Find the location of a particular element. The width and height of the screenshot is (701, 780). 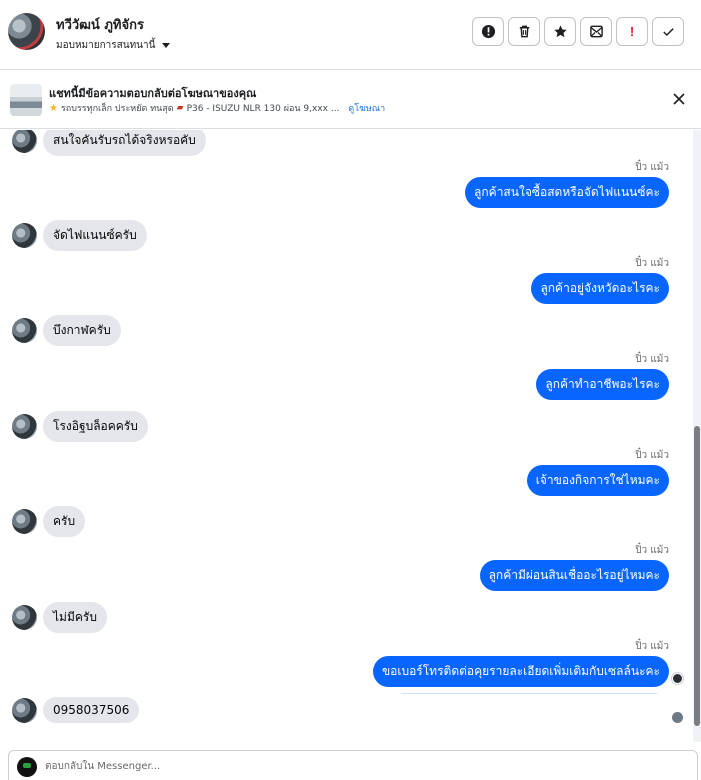

done-button is located at coordinates (668, 31).